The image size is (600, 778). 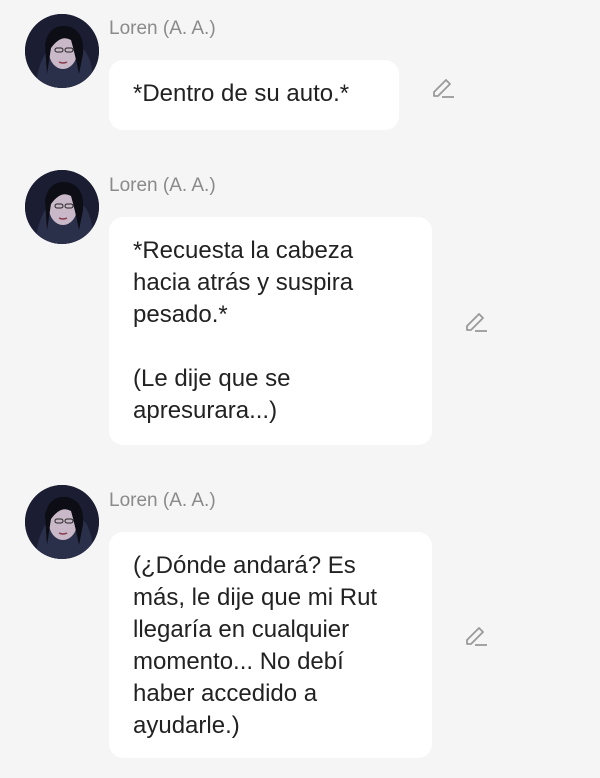 I want to click on message-text: llegaría en cualquier, so click(x=241, y=629).